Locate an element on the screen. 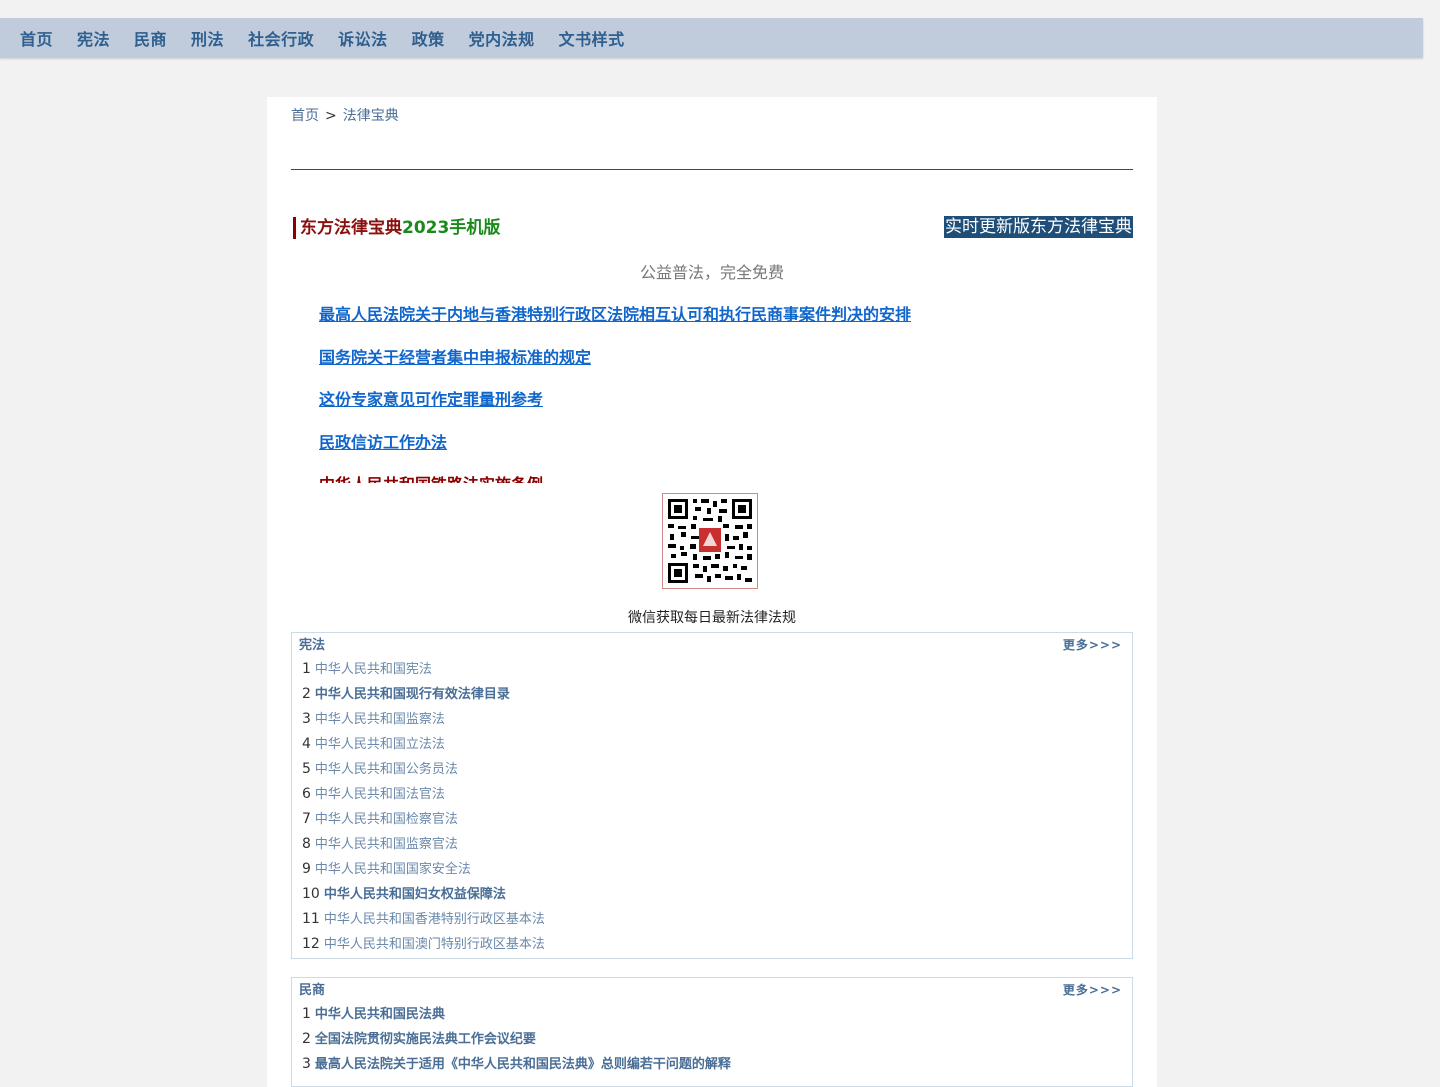 This screenshot has width=1440, height=1087. item-title: 中华人民共和国法官法 is located at coordinates (380, 794).